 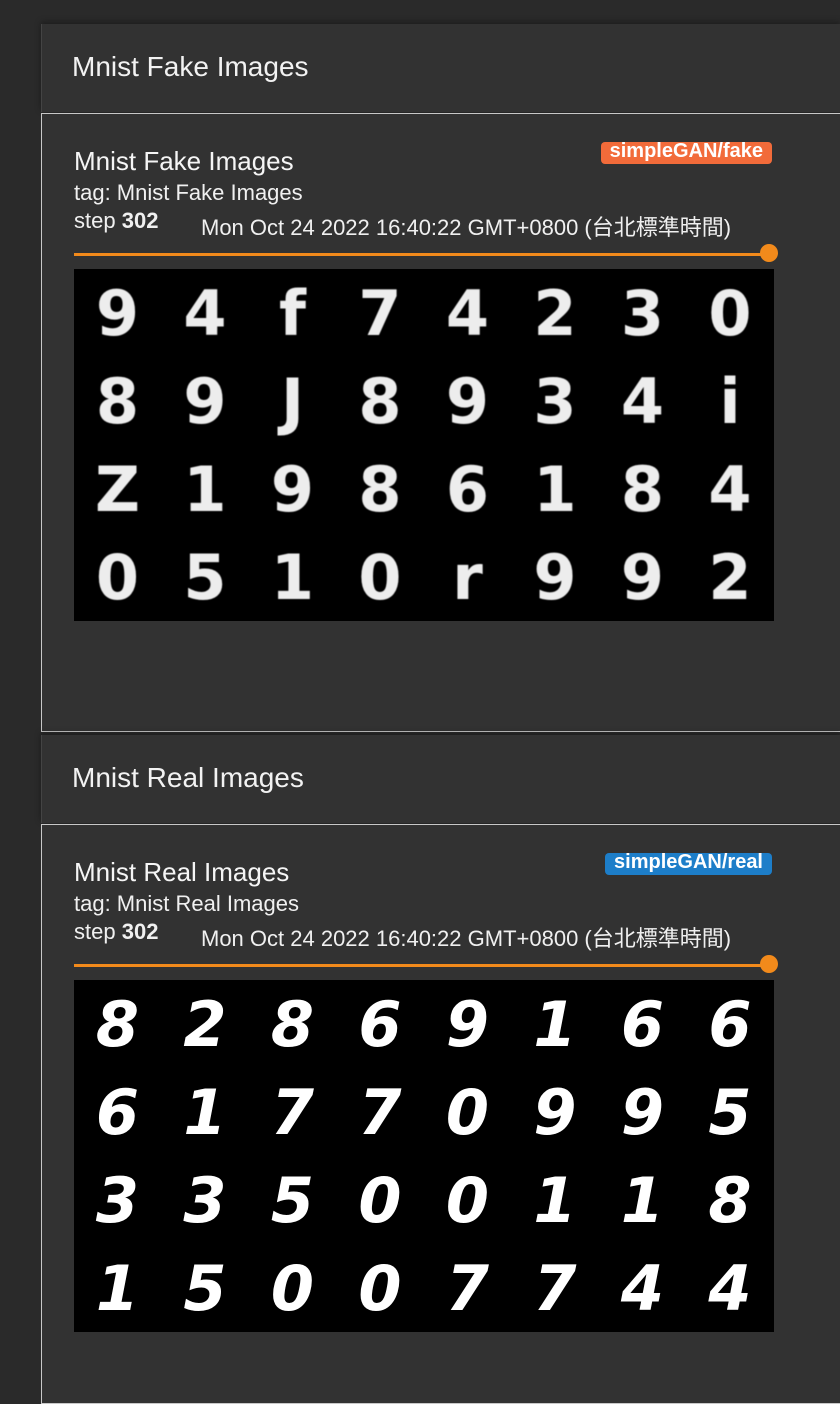 What do you see at coordinates (205, 577) in the screenshot?
I see `digit-sample-fake: 5` at bounding box center [205, 577].